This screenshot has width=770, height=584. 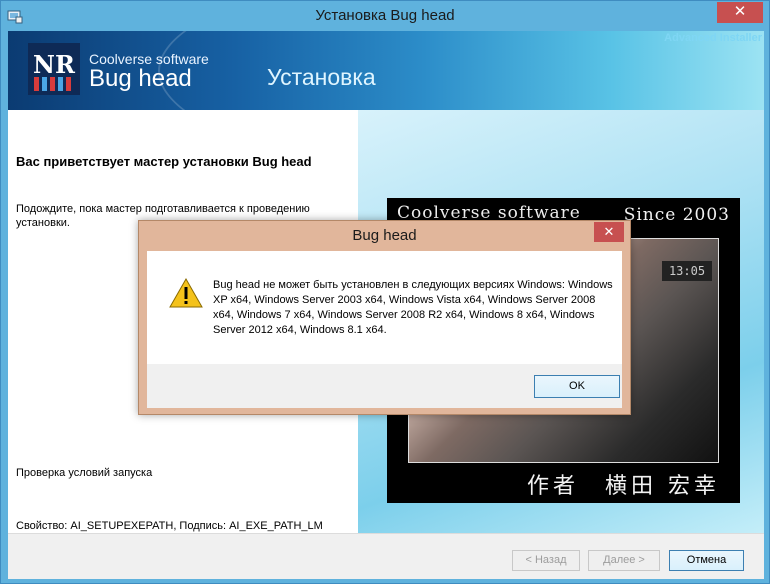 What do you see at coordinates (577, 386) in the screenshot?
I see `ok-button: OK` at bounding box center [577, 386].